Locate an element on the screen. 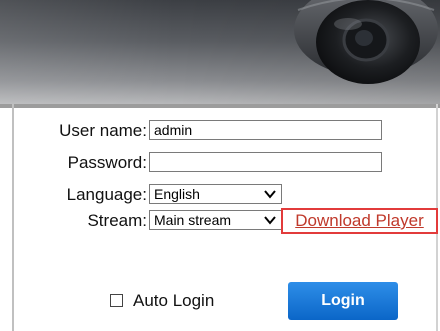 Image resolution: width=440 pixels, height=331 pixels. download-player-link: Download Player is located at coordinates (359, 221).